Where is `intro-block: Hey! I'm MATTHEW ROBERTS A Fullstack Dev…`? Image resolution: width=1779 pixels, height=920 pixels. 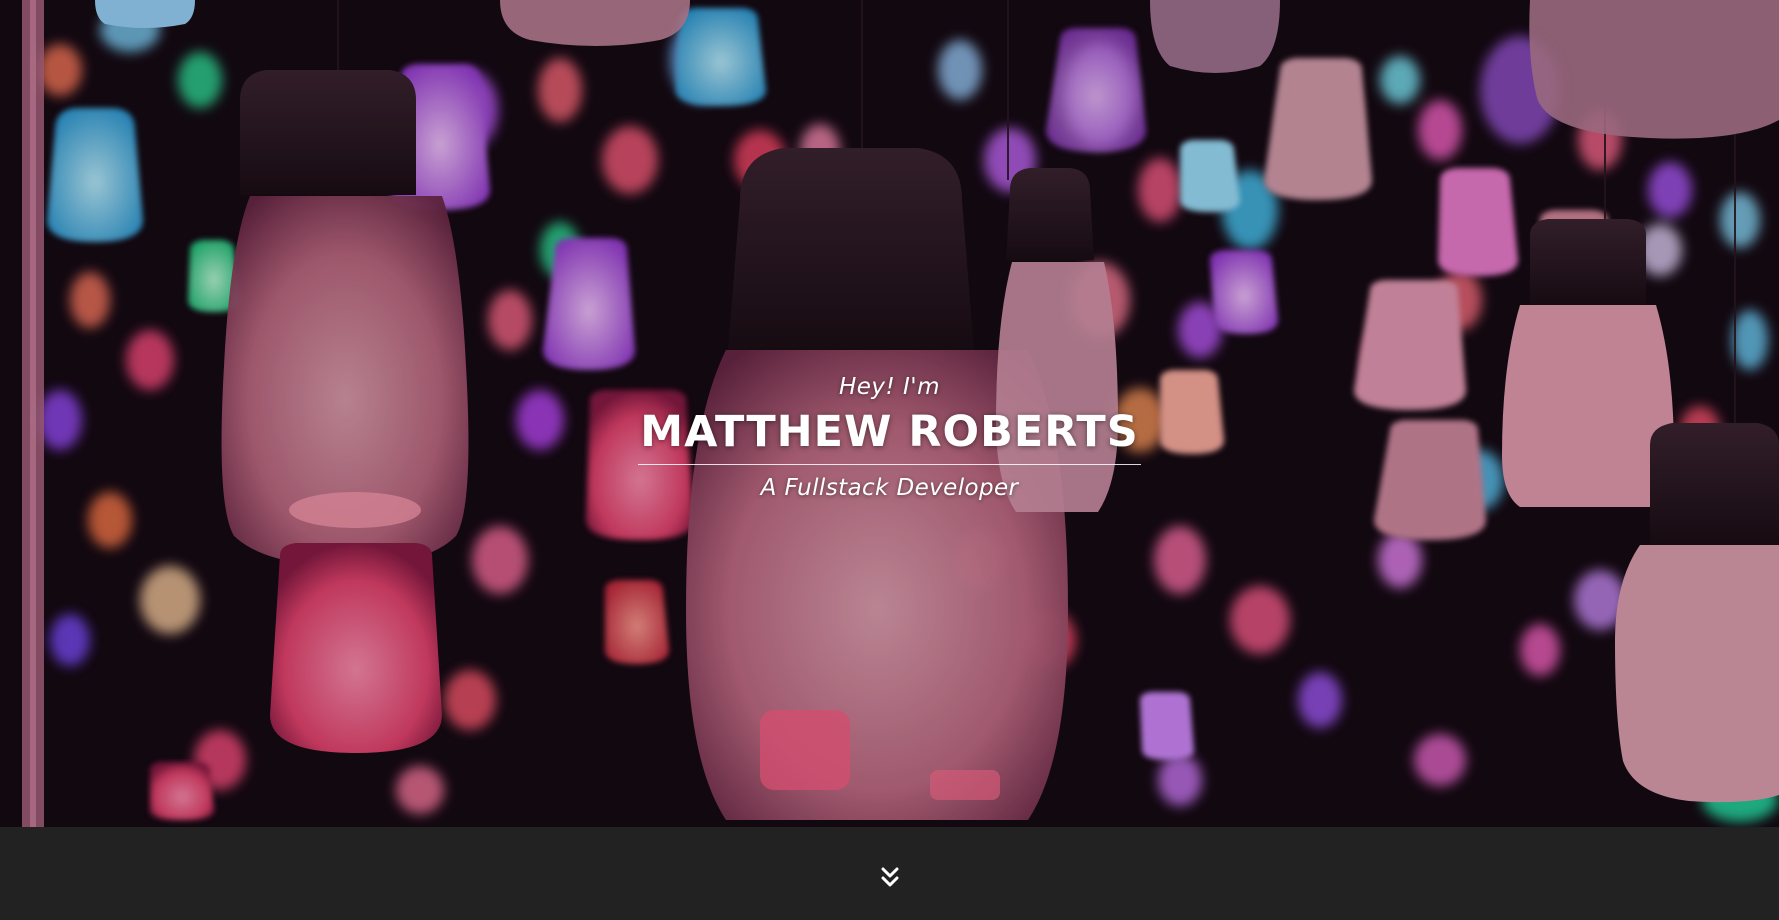
intro-block: Hey! I'm MATTHEW ROBERTS A Fullstack Dev… is located at coordinates (889, 437).